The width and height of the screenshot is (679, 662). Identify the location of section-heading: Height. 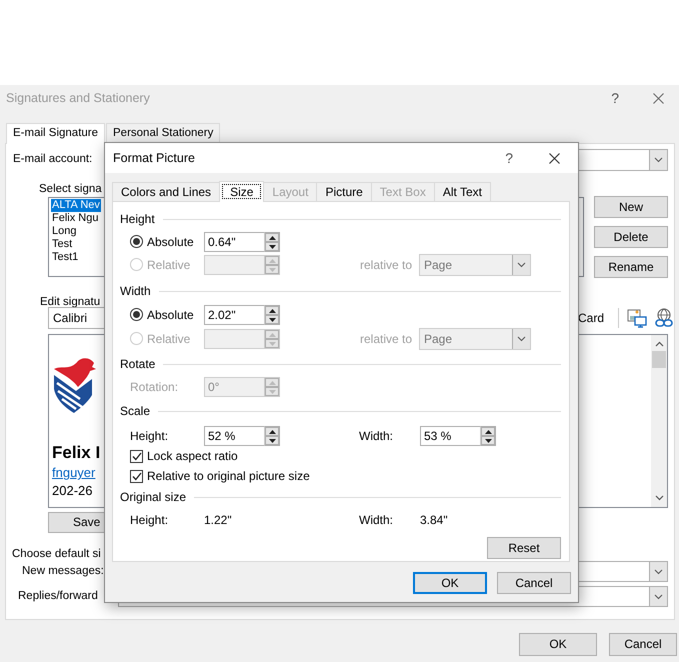
(137, 219).